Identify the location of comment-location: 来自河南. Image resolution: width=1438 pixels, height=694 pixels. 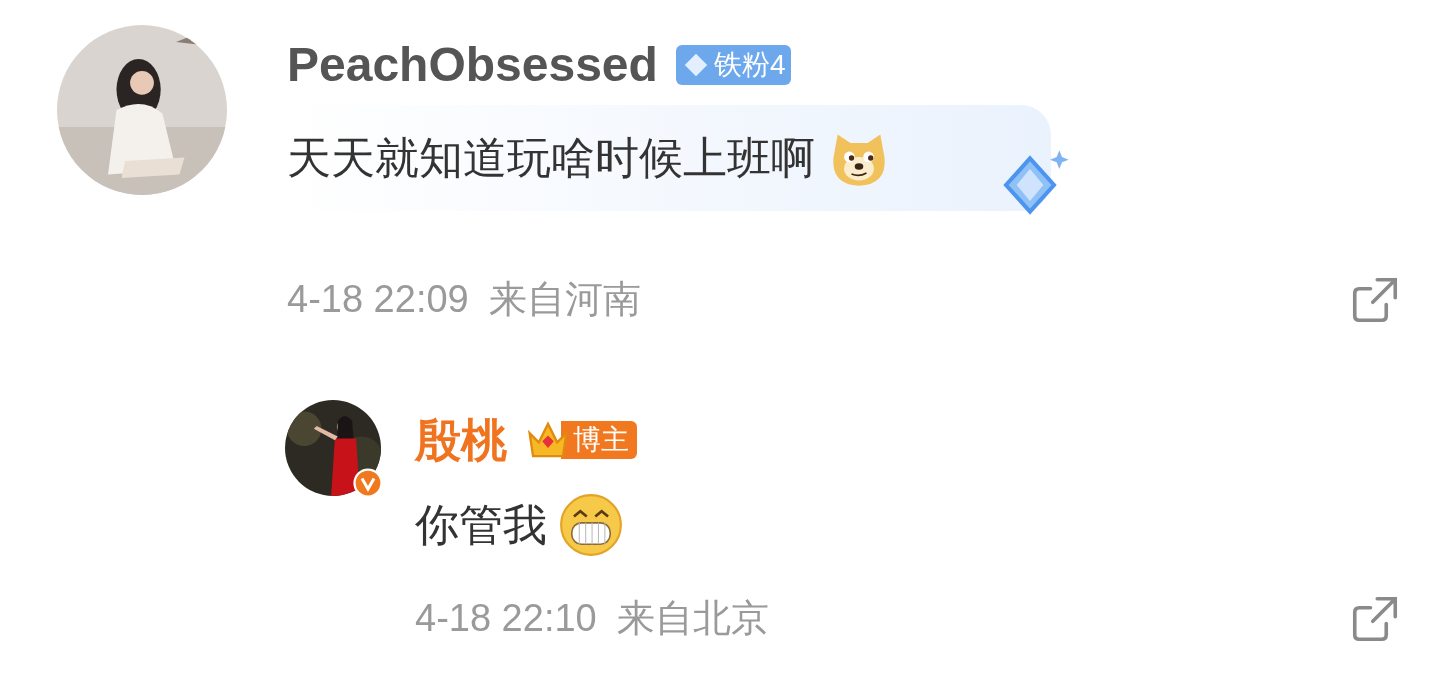
(564, 299).